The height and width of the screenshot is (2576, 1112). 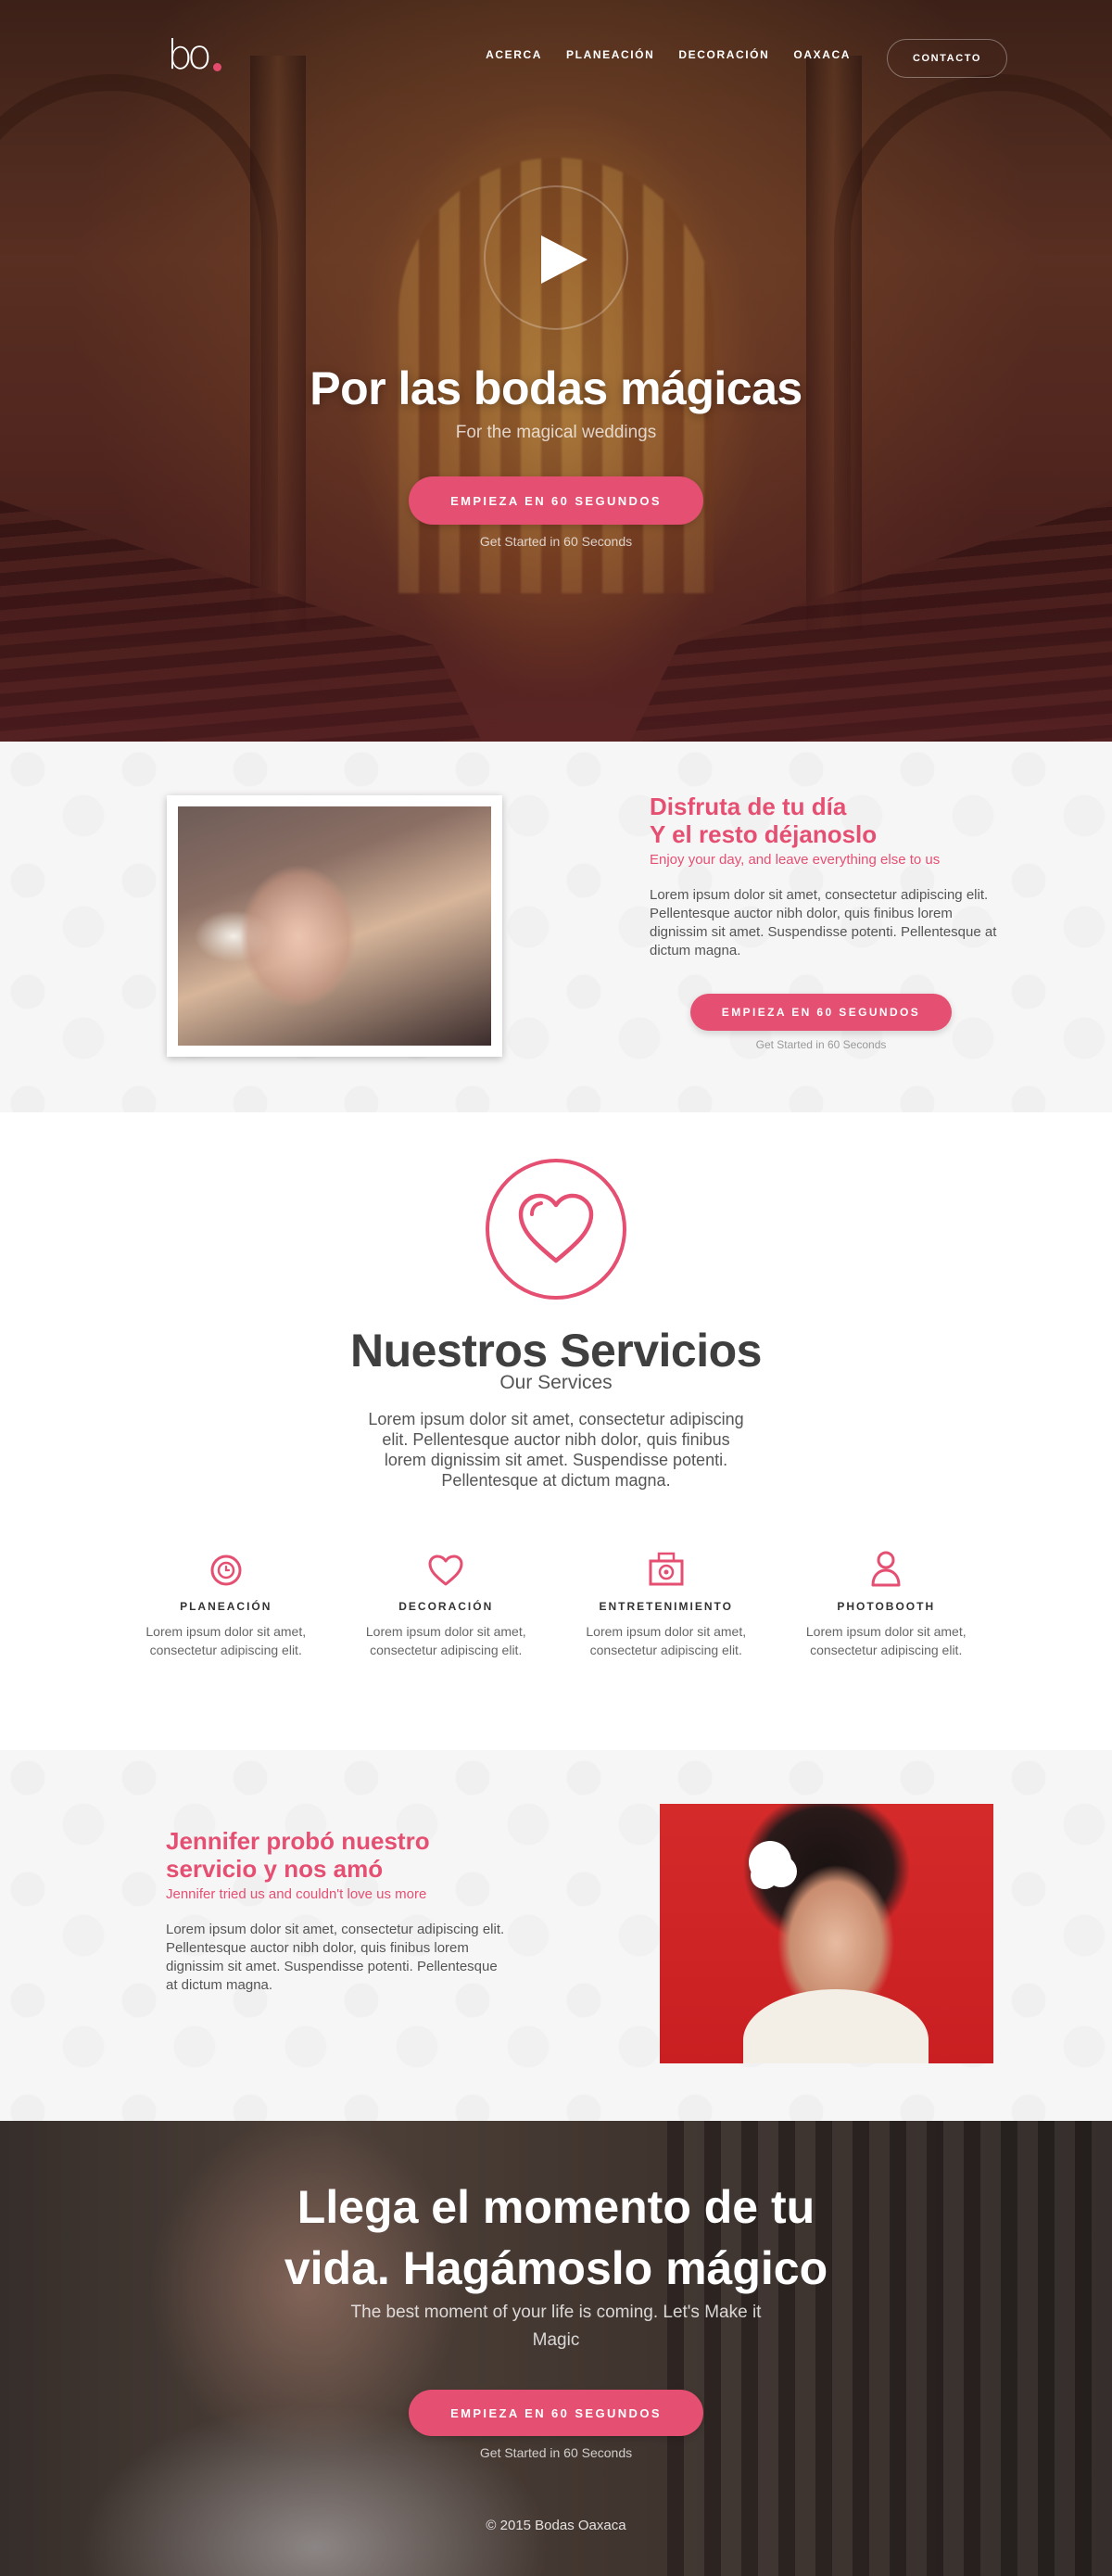 I want to click on service-title: Decoración, so click(x=446, y=1607).